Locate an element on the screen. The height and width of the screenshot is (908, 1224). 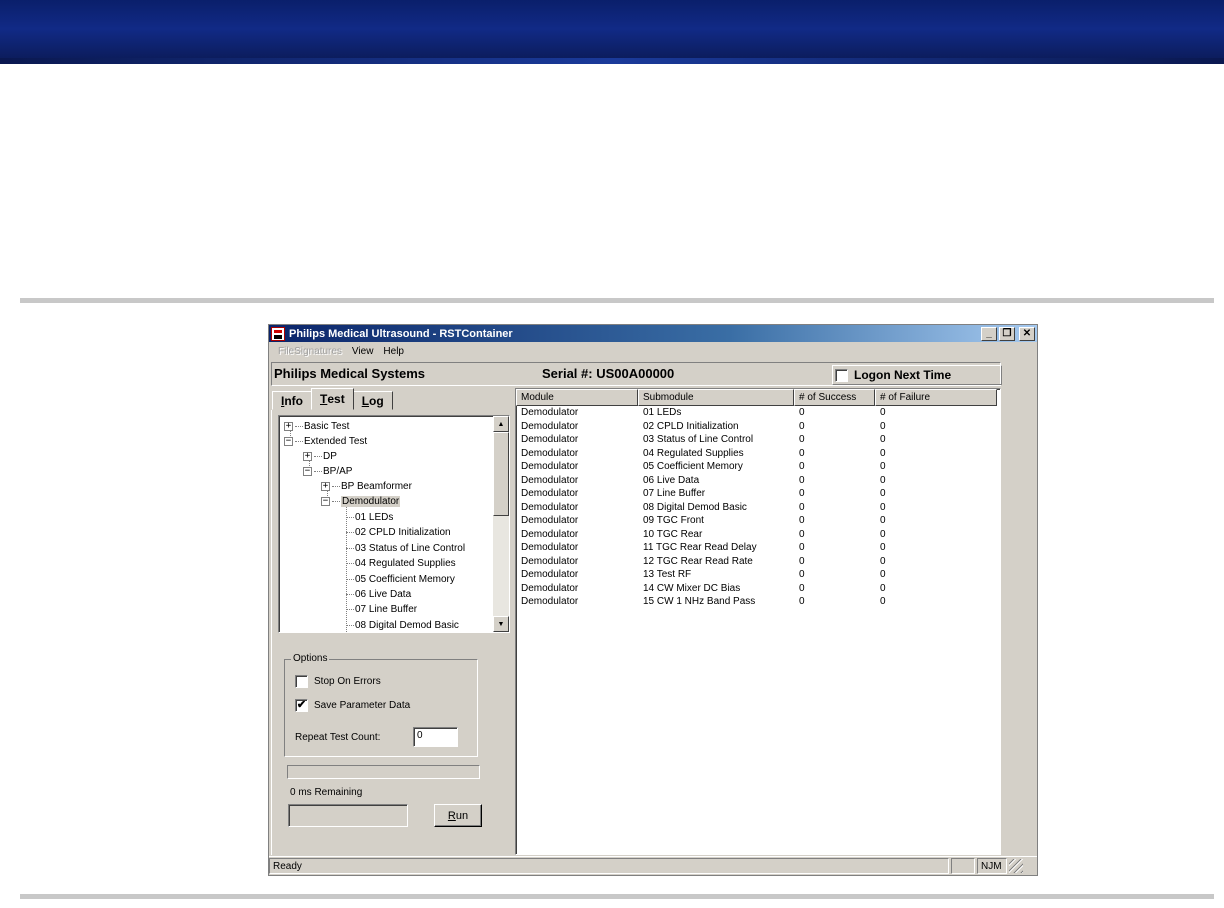
table-row: Demodulator 11 TGC Rear Read Delay 0 0 is located at coordinates (758, 548).